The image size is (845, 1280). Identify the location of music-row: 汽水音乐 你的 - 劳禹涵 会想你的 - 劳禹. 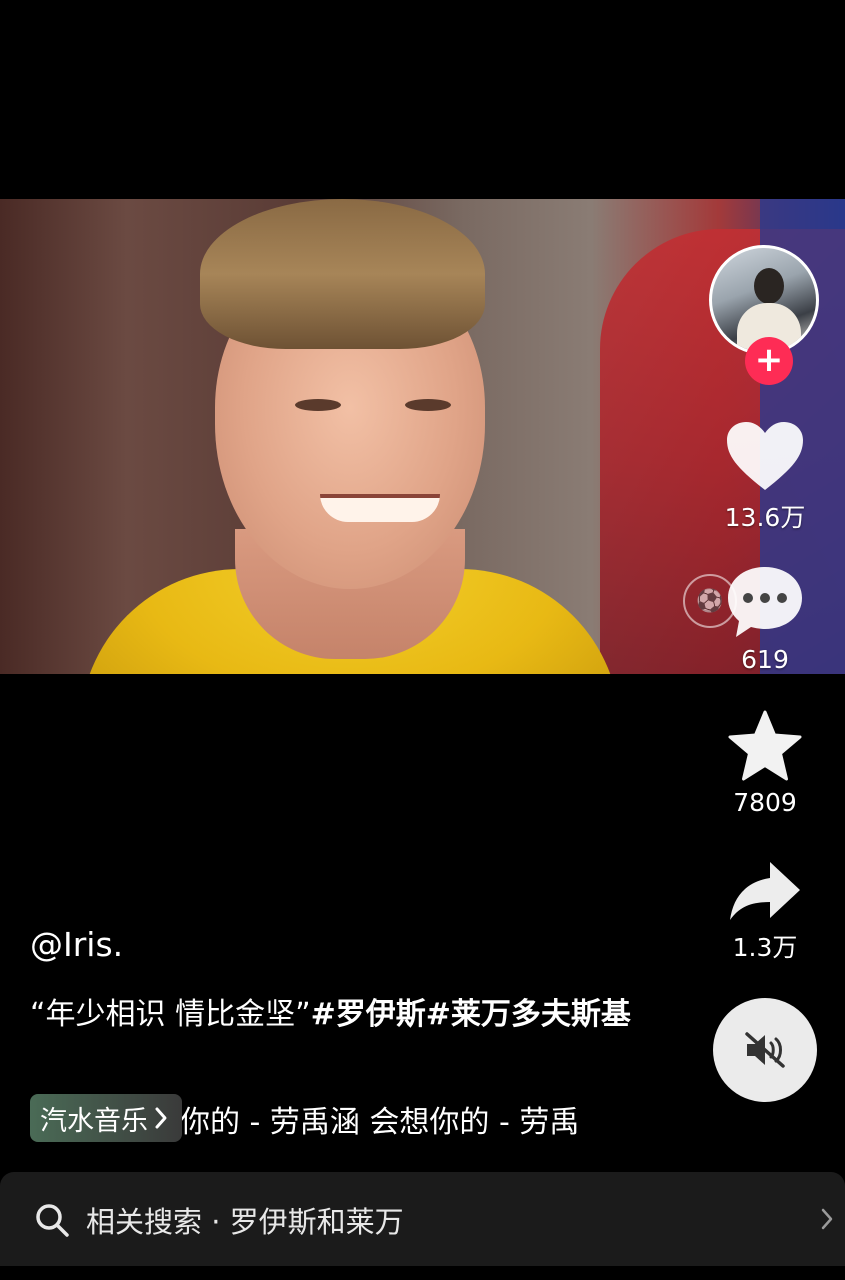
(350, 1118).